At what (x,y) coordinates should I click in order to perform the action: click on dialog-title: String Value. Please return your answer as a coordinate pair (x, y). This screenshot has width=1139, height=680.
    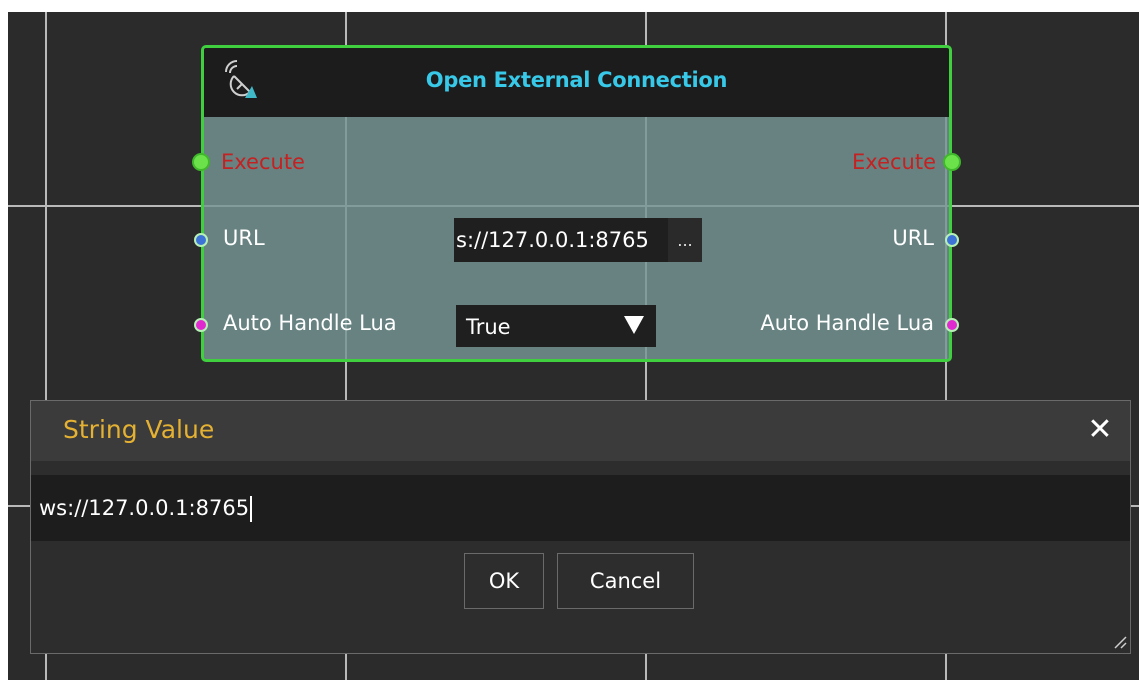
    Looking at the image, I should click on (139, 429).